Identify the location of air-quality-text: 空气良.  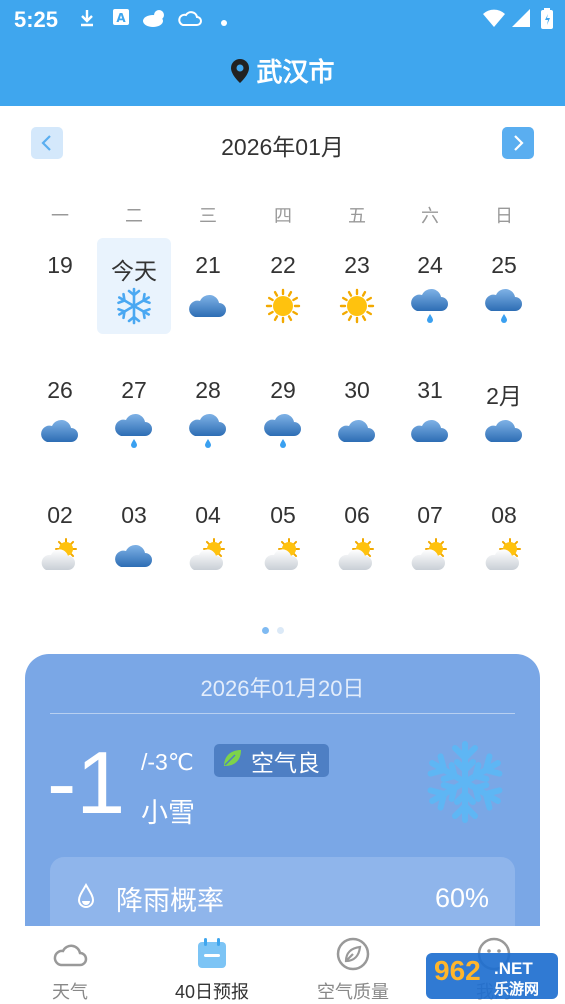
(285, 762).